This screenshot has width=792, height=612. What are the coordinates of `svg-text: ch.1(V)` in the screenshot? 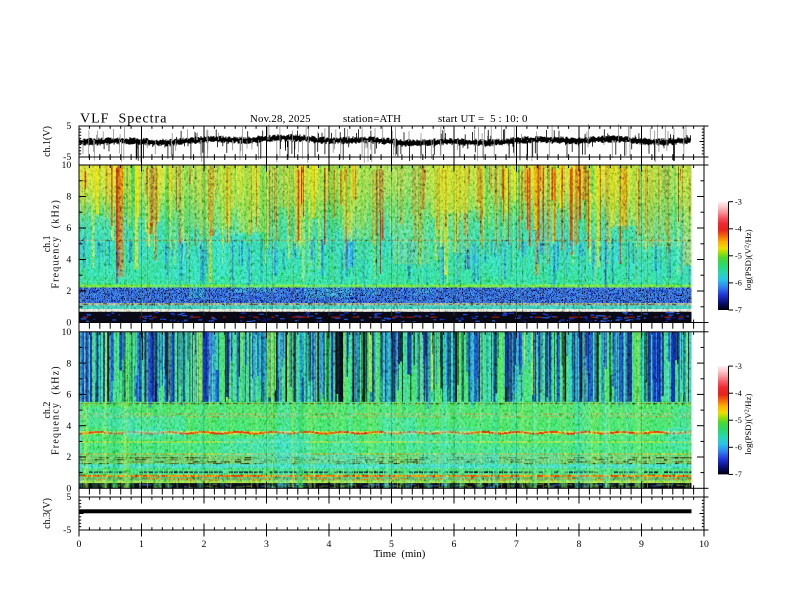 It's located at (47, 141).